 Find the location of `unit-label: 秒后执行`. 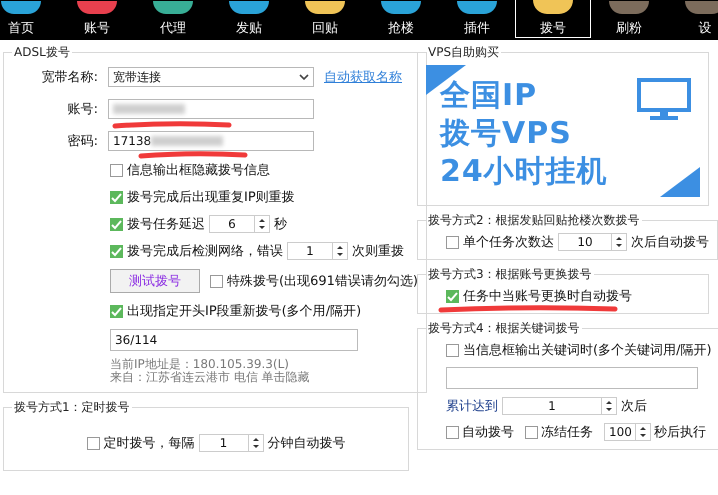

unit-label: 秒后执行 is located at coordinates (680, 432).